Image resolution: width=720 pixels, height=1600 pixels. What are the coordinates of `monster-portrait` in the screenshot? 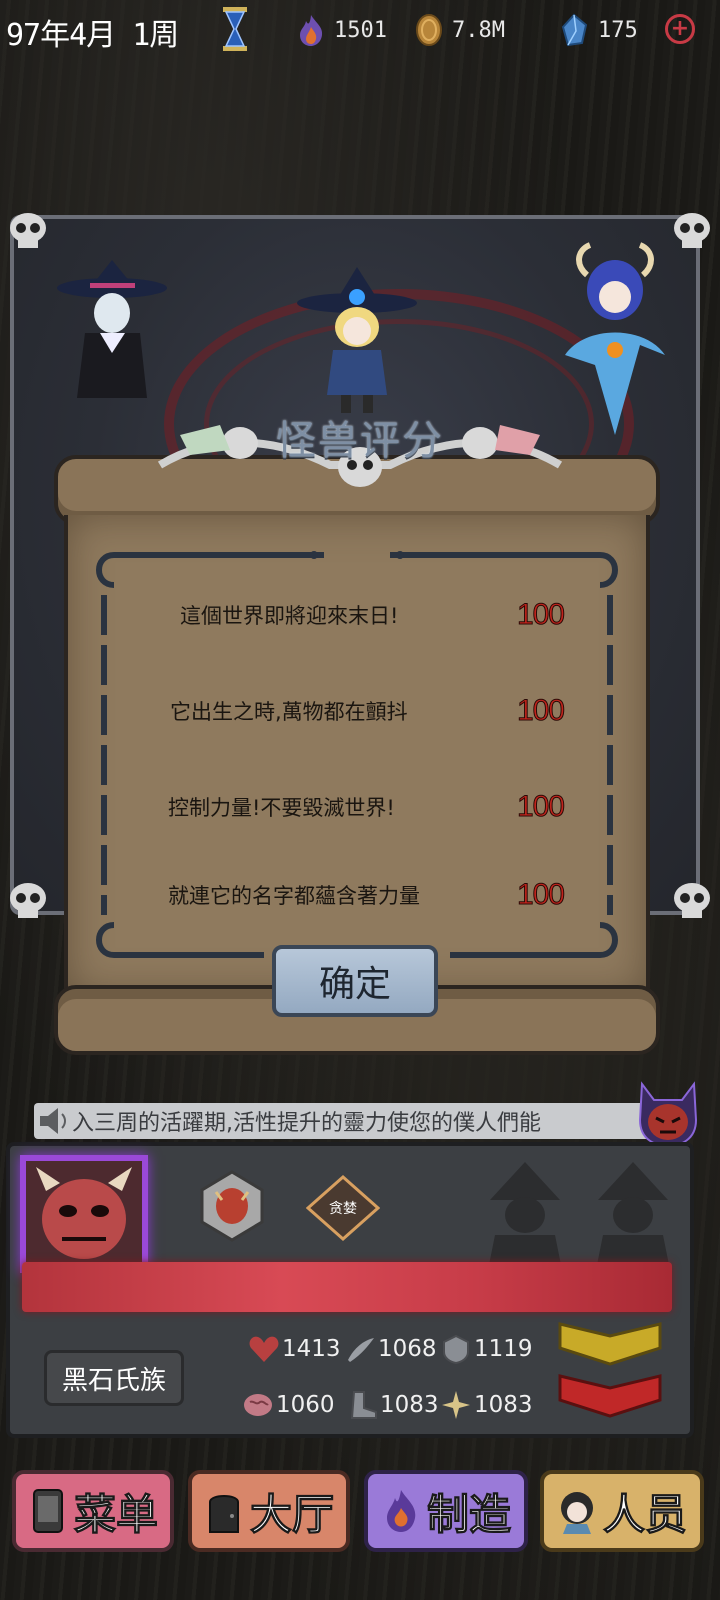 It's located at (84, 1214).